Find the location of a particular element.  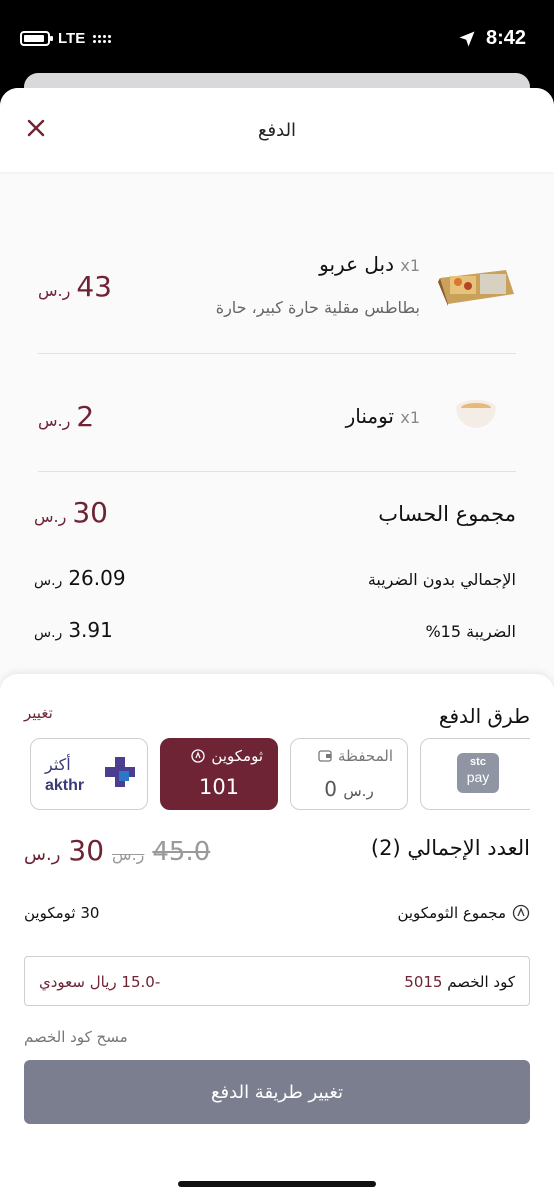

pretax-label: الإجمالي بدون الضريبة is located at coordinates (441, 579).